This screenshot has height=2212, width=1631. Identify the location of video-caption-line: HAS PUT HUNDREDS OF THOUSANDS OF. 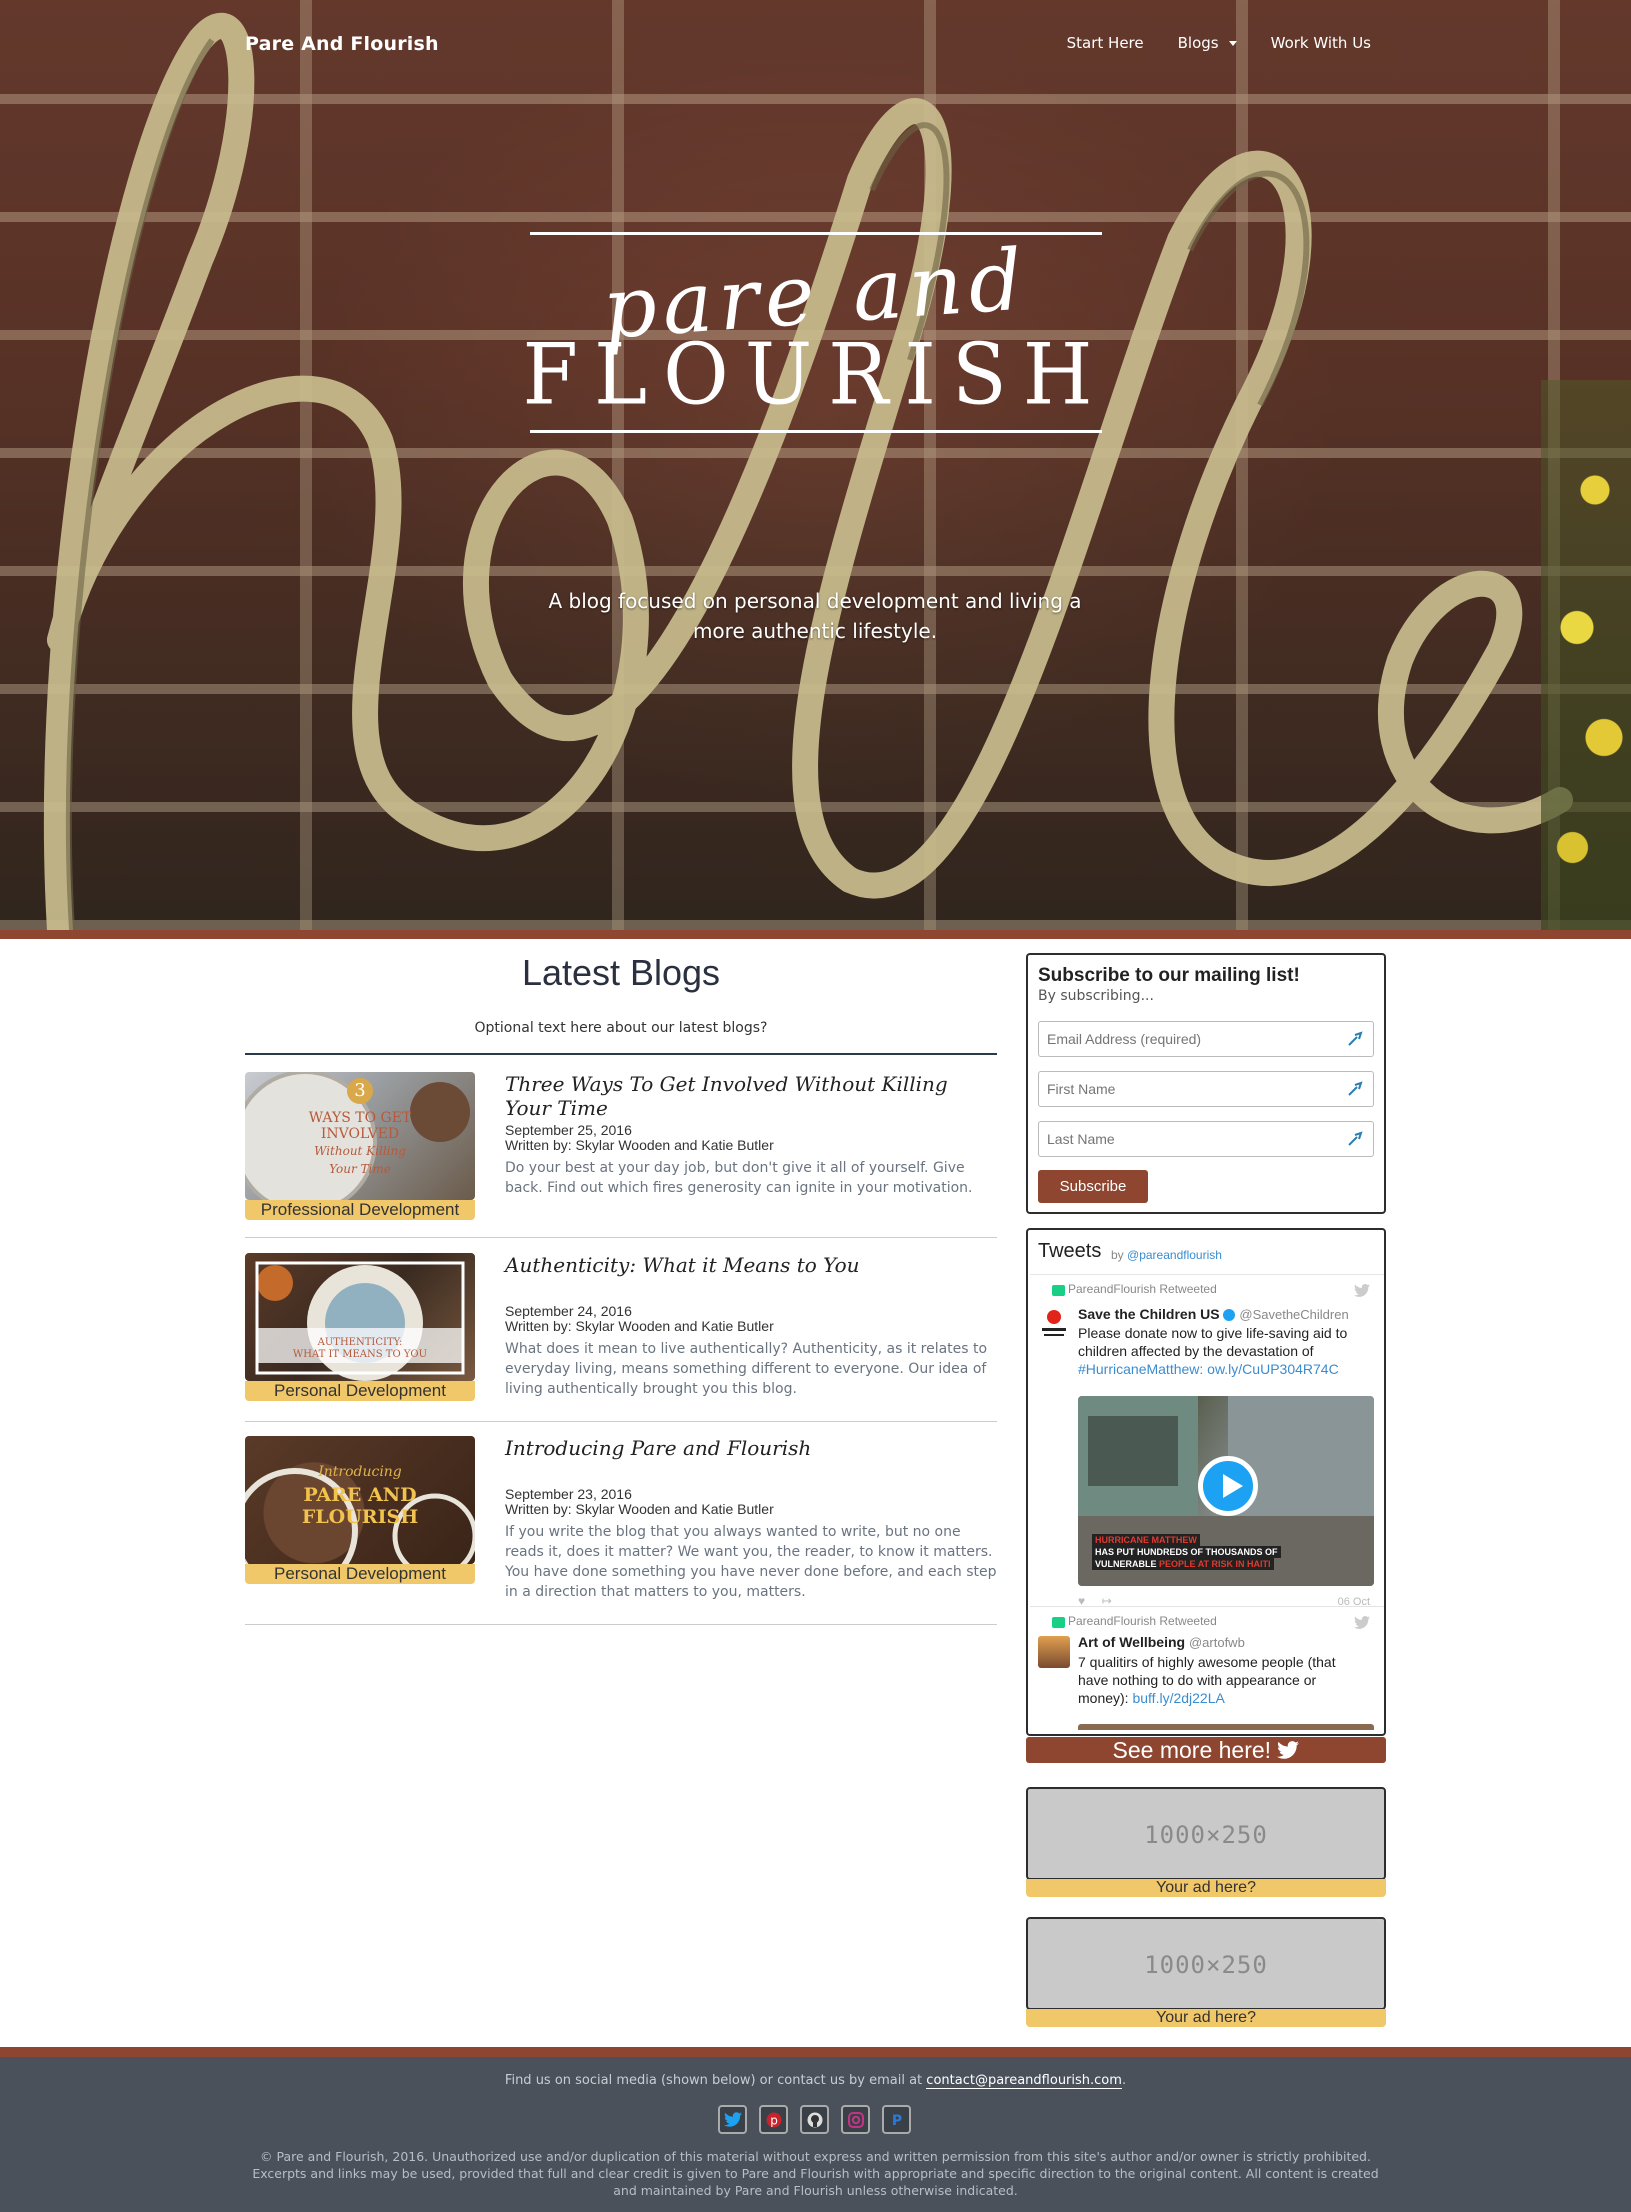
(1186, 1552).